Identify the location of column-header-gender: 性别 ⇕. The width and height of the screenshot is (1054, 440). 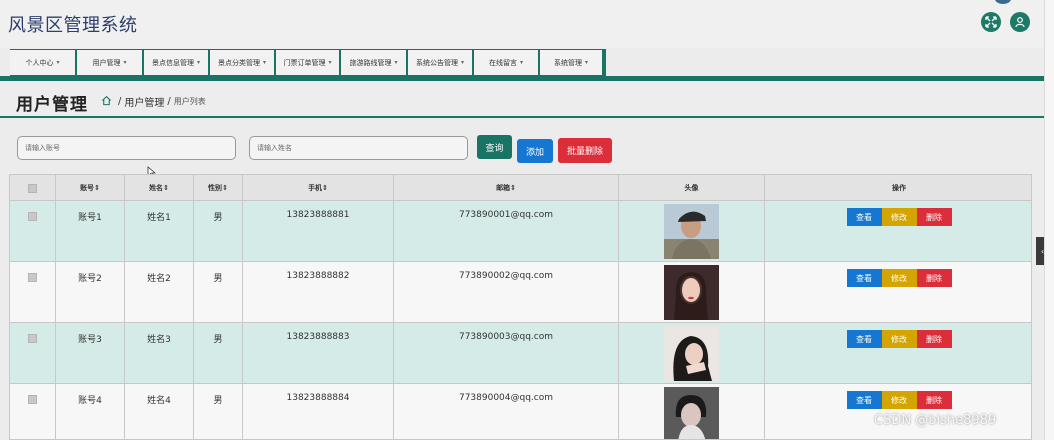
(218, 188).